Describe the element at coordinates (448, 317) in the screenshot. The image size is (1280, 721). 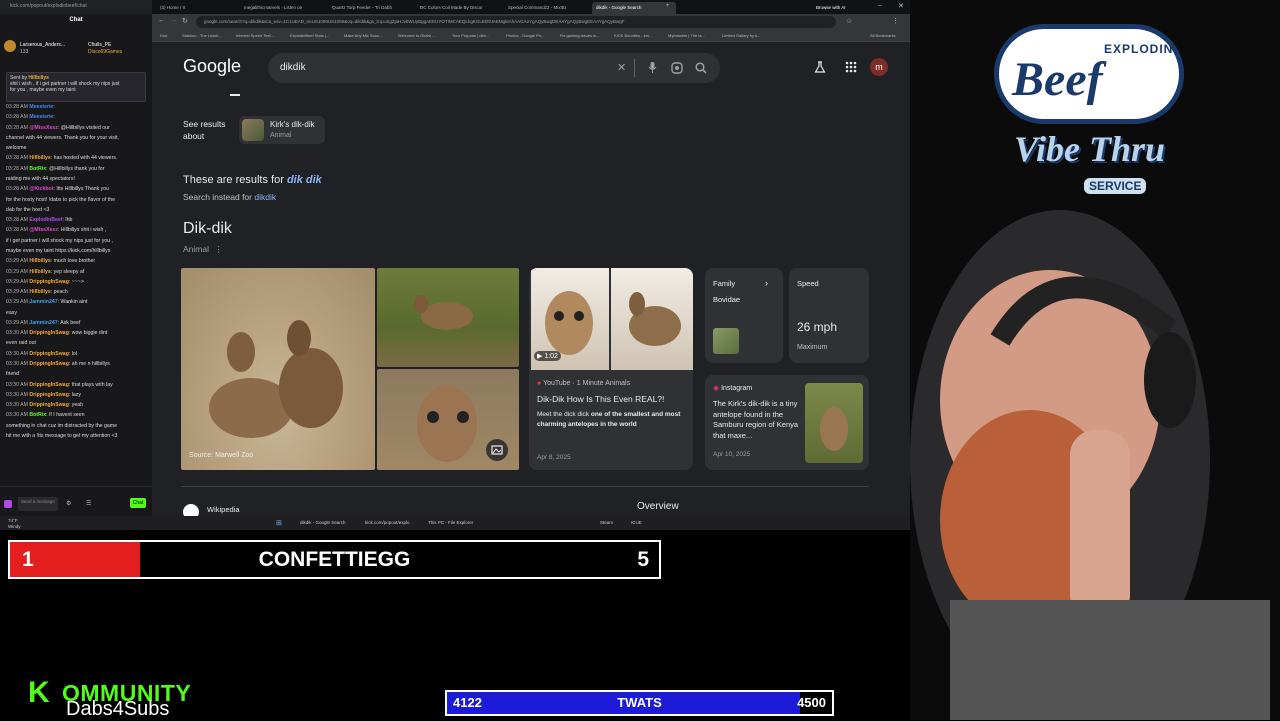
I see `dikdik-image-grass` at that location.